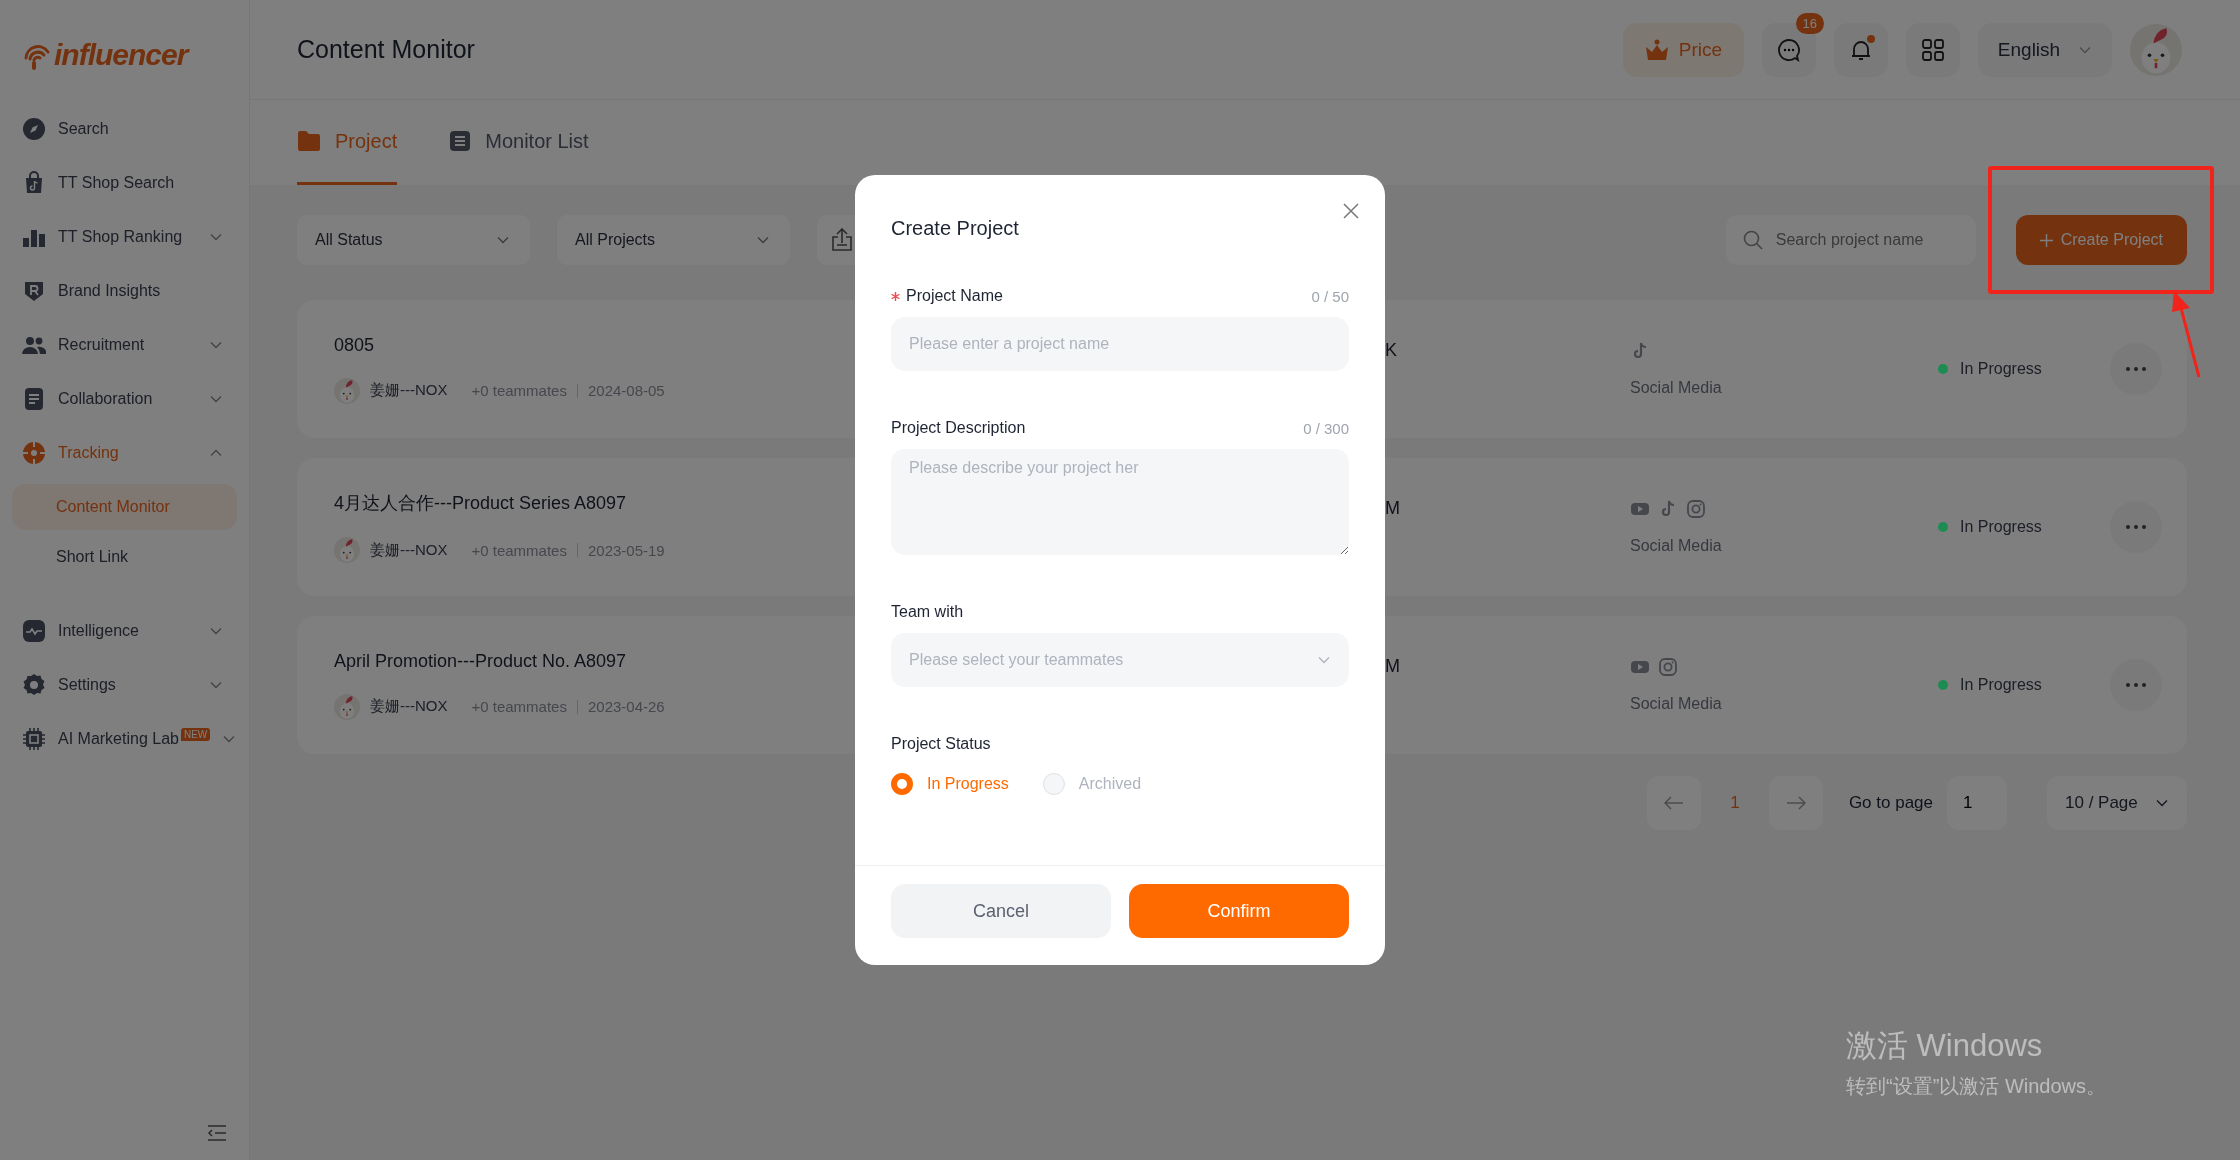 Image resolution: width=2240 pixels, height=1160 pixels. What do you see at coordinates (941, 744) in the screenshot?
I see `field-label: Project Status` at bounding box center [941, 744].